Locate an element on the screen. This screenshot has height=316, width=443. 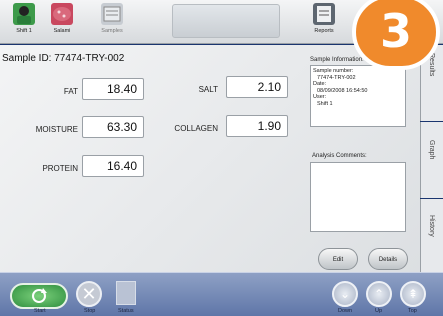
product-button: Salami is located at coordinates (62, 22).